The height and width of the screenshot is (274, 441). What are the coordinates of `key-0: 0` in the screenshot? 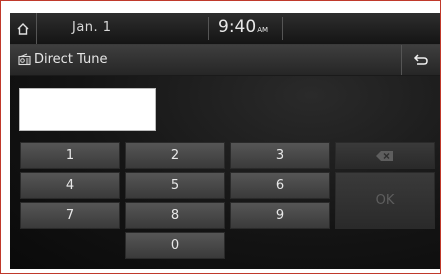 It's located at (175, 245).